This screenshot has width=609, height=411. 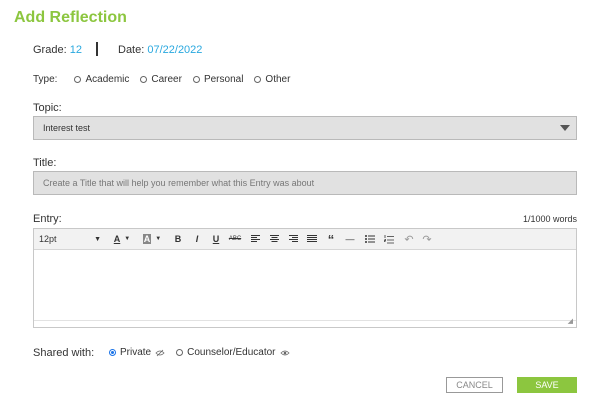 What do you see at coordinates (147, 239) in the screenshot?
I see `bg-color-icon: A` at bounding box center [147, 239].